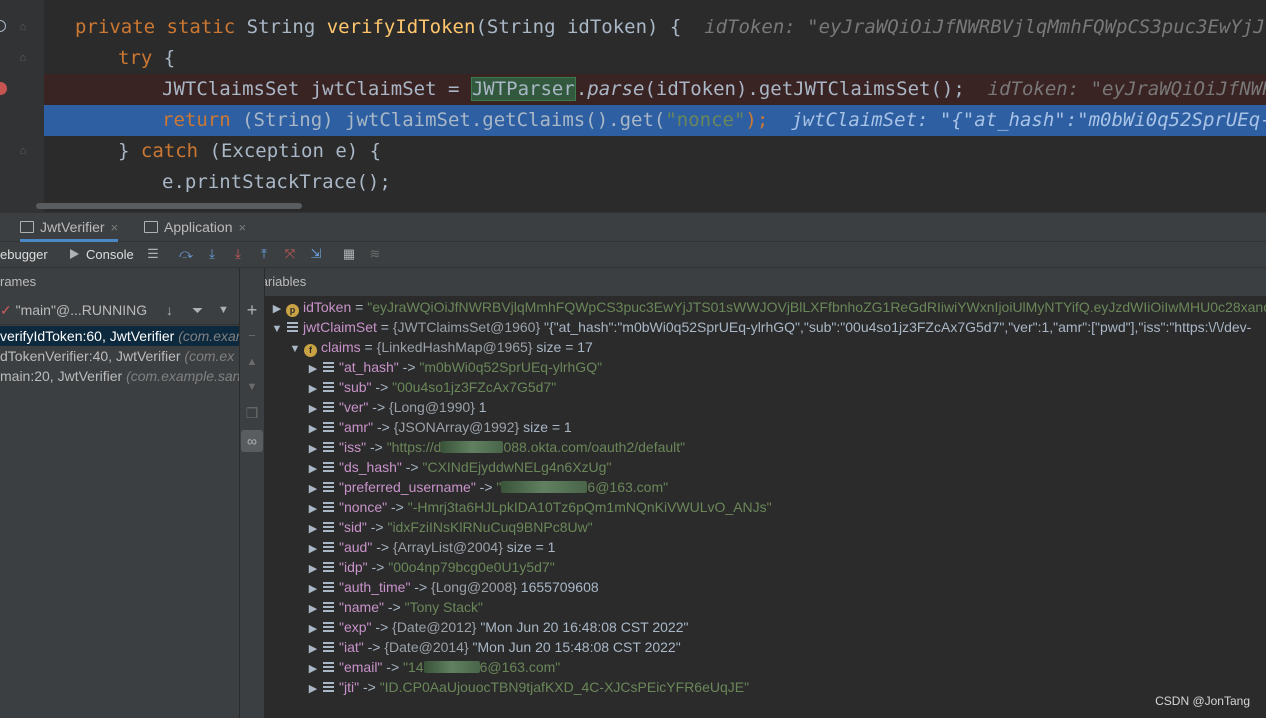  Describe the element at coordinates (628, 487) in the screenshot. I see `entry-value: 6@163.com"` at that location.